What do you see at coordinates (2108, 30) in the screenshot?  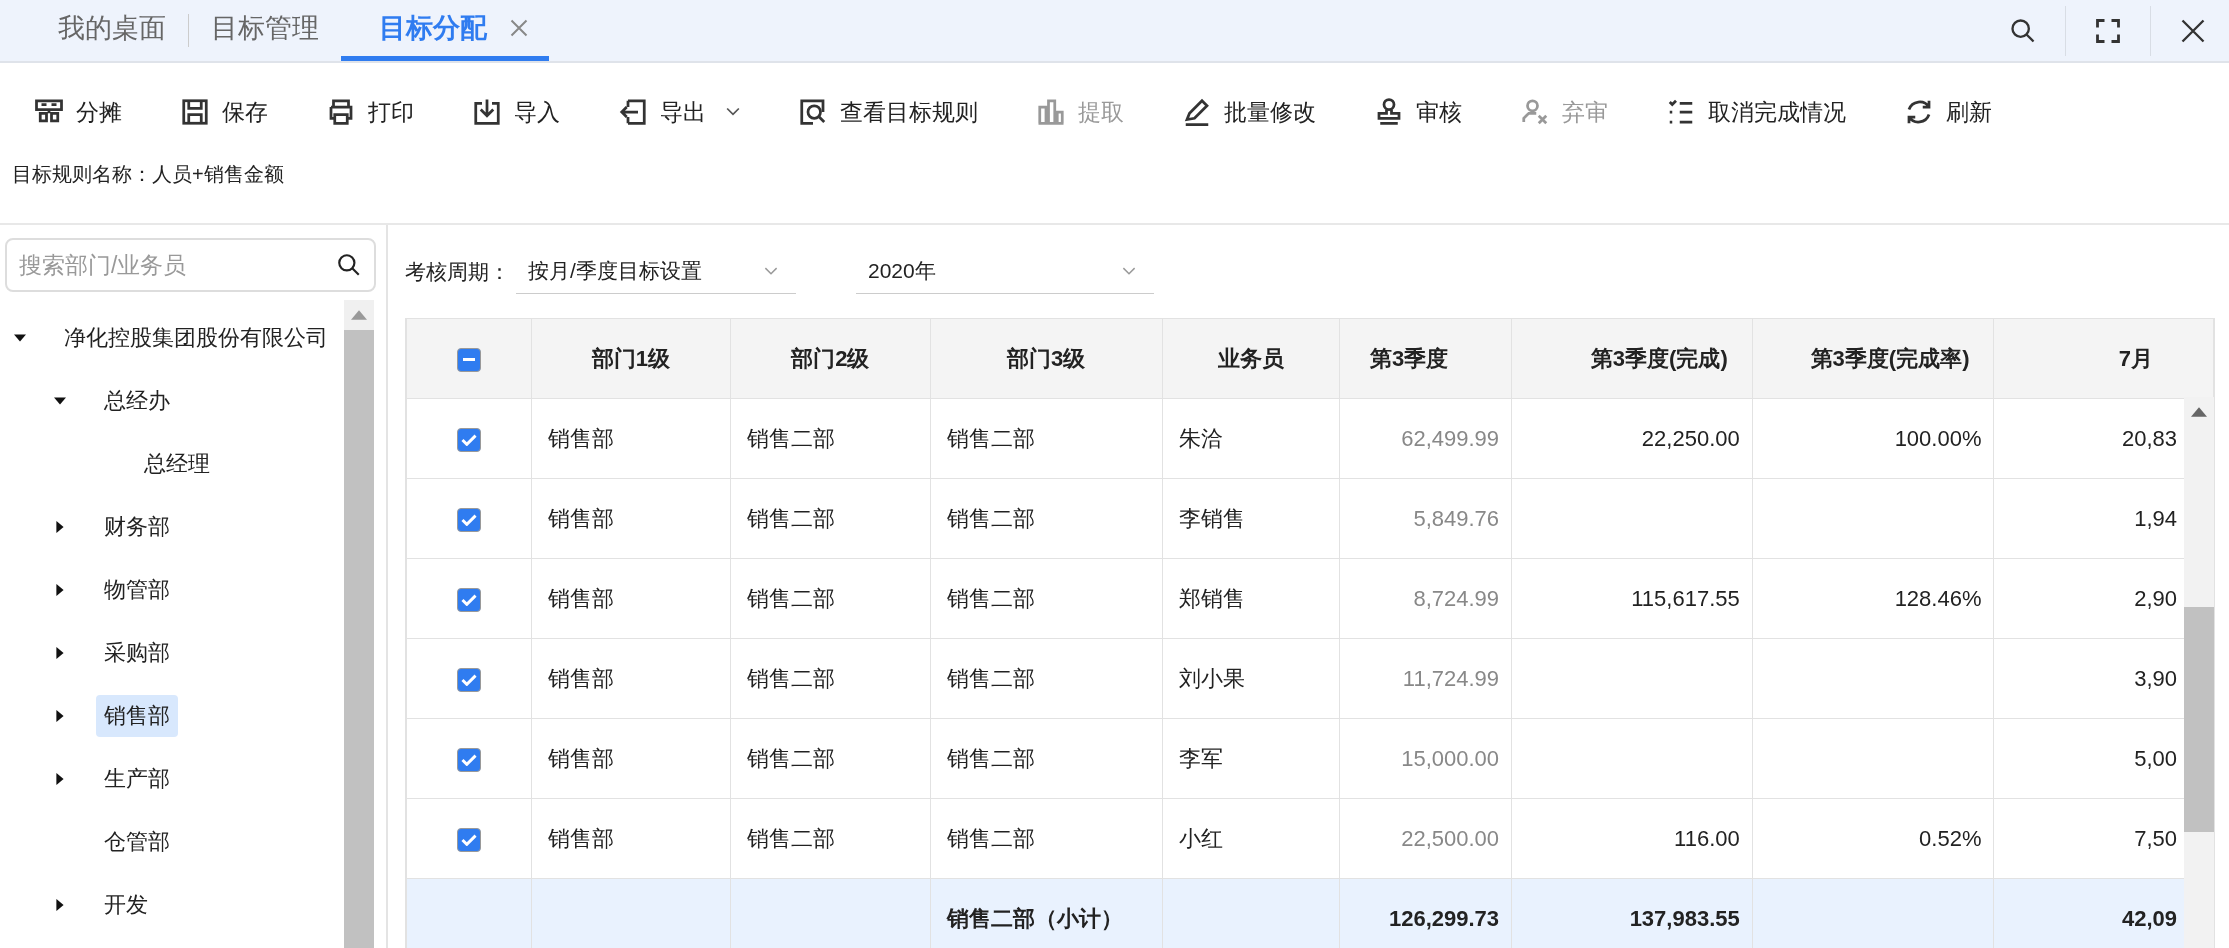 I see `fullscreen-icon` at bounding box center [2108, 30].